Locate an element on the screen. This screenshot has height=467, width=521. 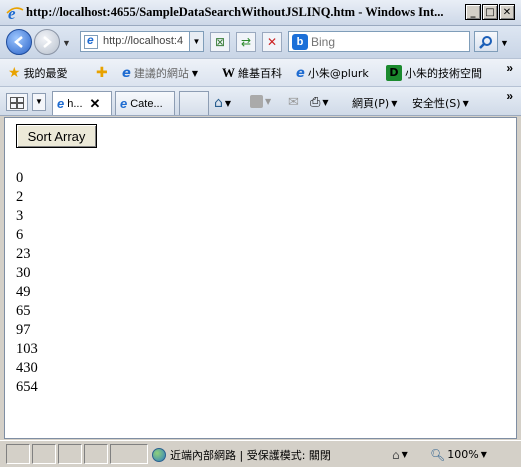
favorite-label: 小朱的技術空間 is located at coordinates (443, 73).